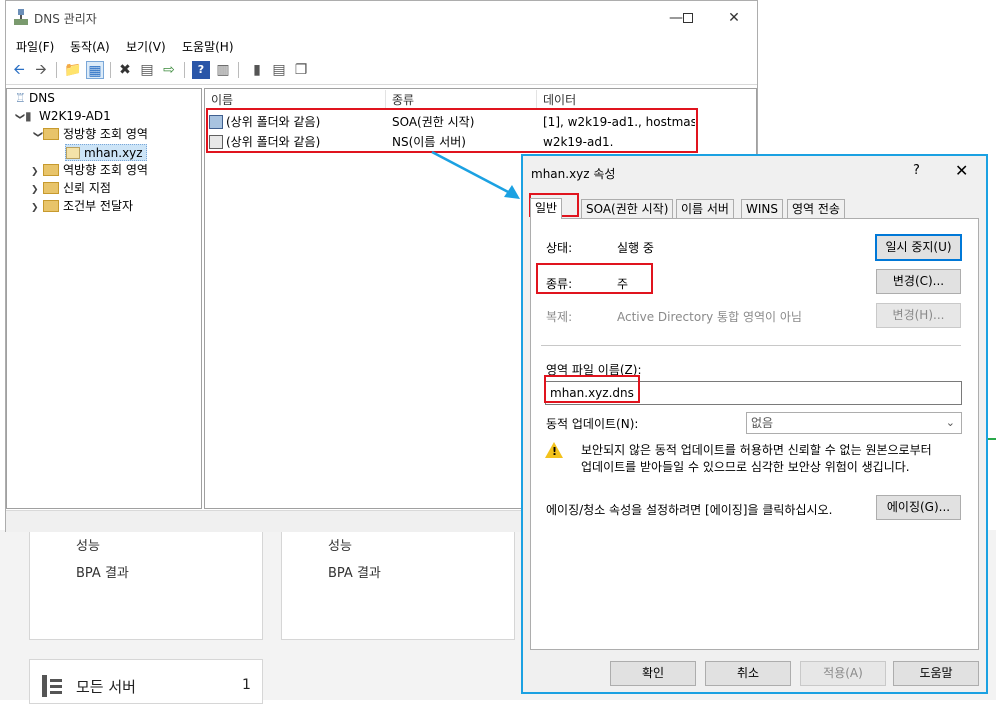 This screenshot has height=704, width=996. Describe the element at coordinates (113, 153) in the screenshot. I see `tree-label: mhan.xyz` at that location.